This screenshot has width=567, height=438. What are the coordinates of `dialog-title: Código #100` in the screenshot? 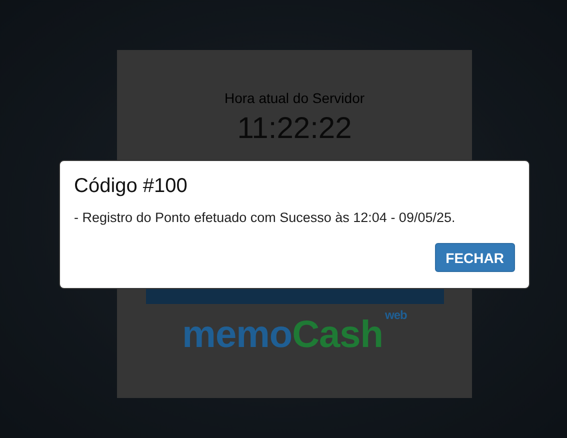 It's located at (131, 186).